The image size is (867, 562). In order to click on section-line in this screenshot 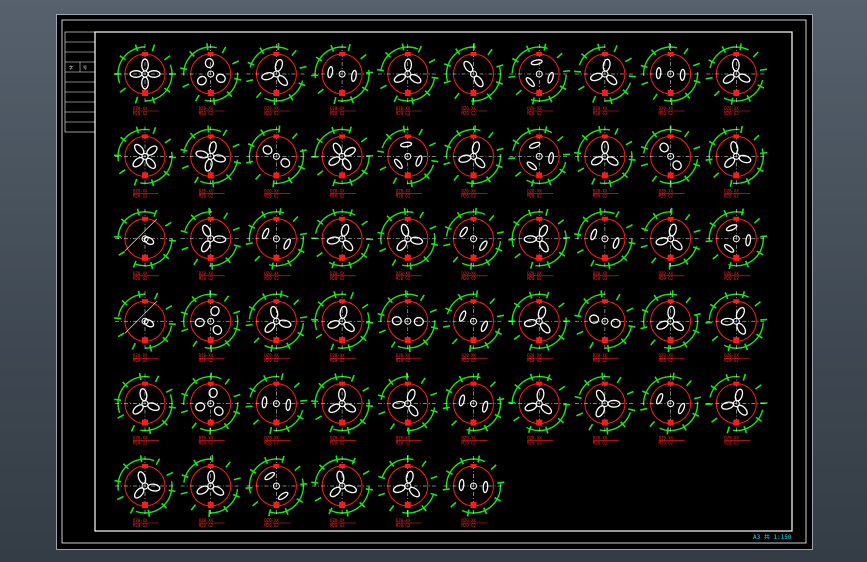, I will do `click(141, 317)`.